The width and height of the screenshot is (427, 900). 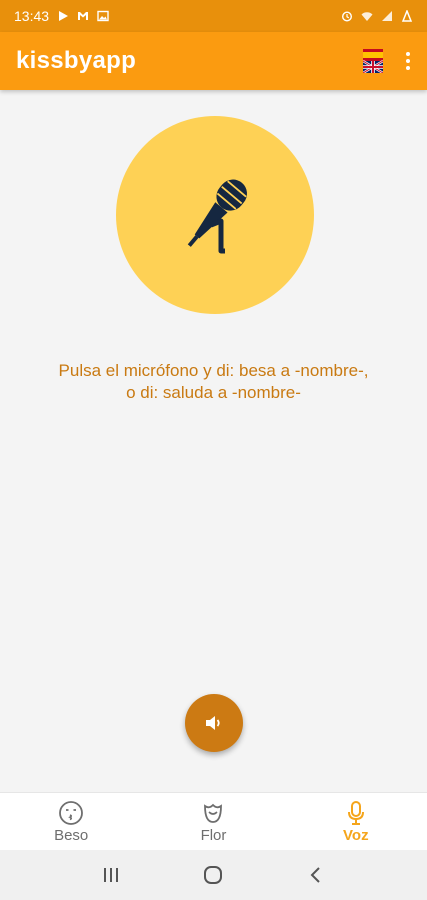 I want to click on back-icon, so click(x=315, y=875).